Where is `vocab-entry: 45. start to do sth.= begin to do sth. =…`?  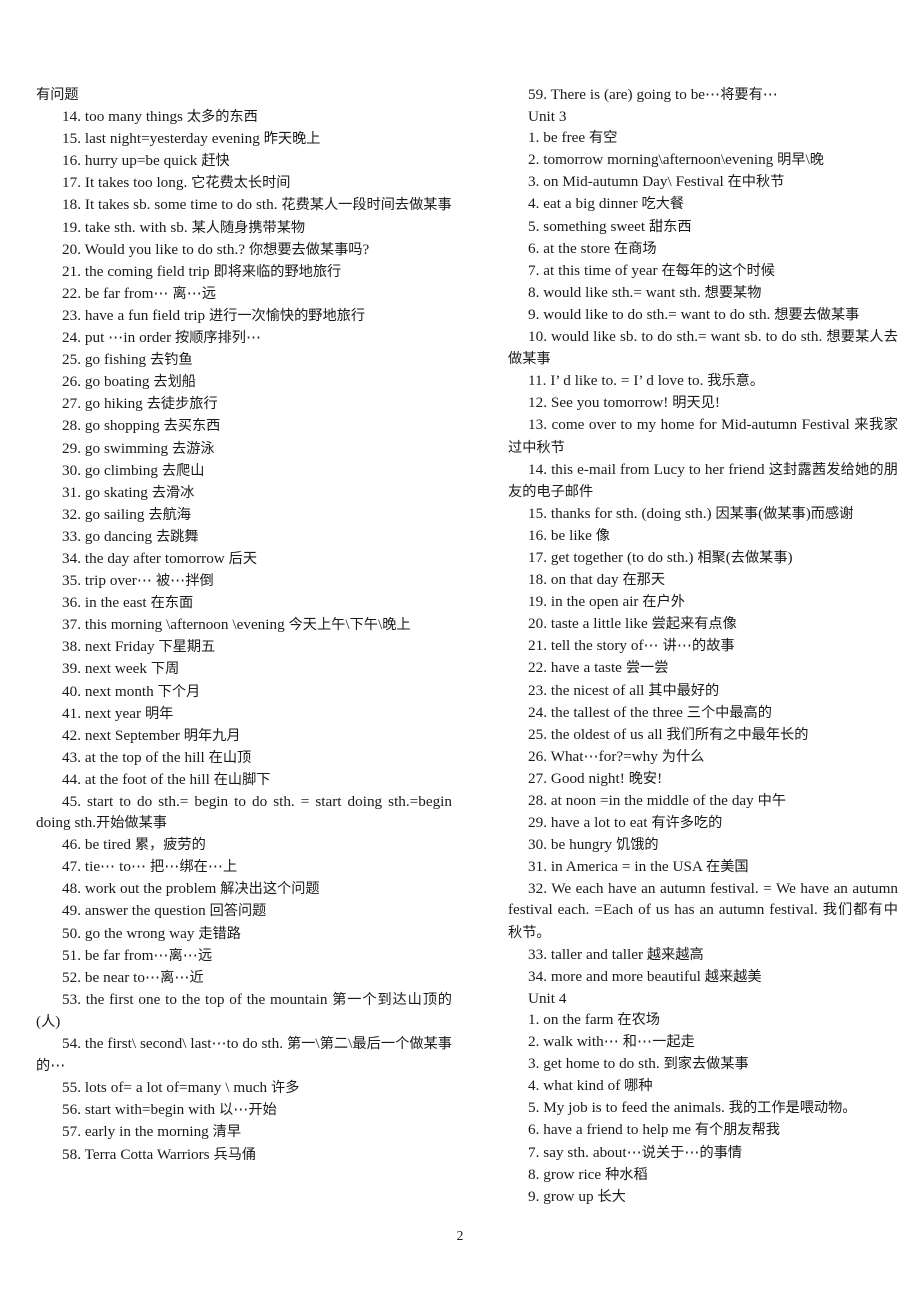 vocab-entry: 45. start to do sth.= begin to do sth. =… is located at coordinates (244, 812).